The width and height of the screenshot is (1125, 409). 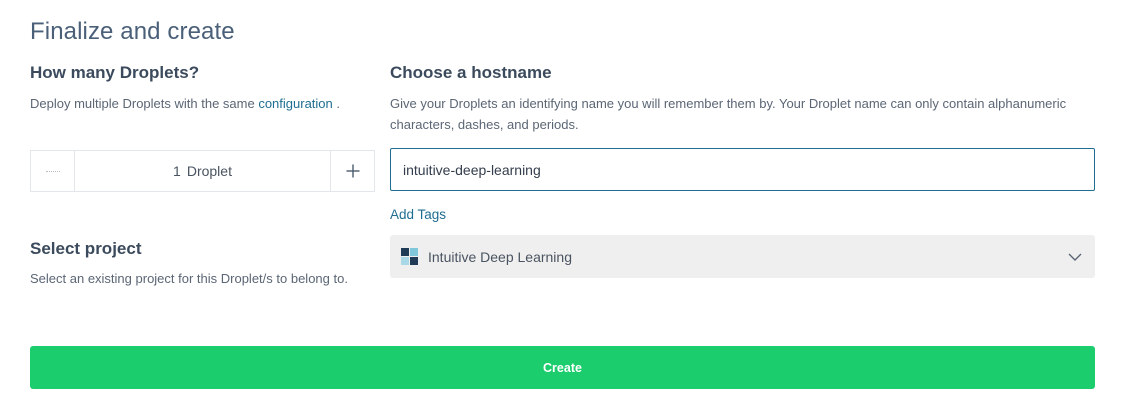 I want to click on add-tags-link: Add Tags, so click(x=418, y=214).